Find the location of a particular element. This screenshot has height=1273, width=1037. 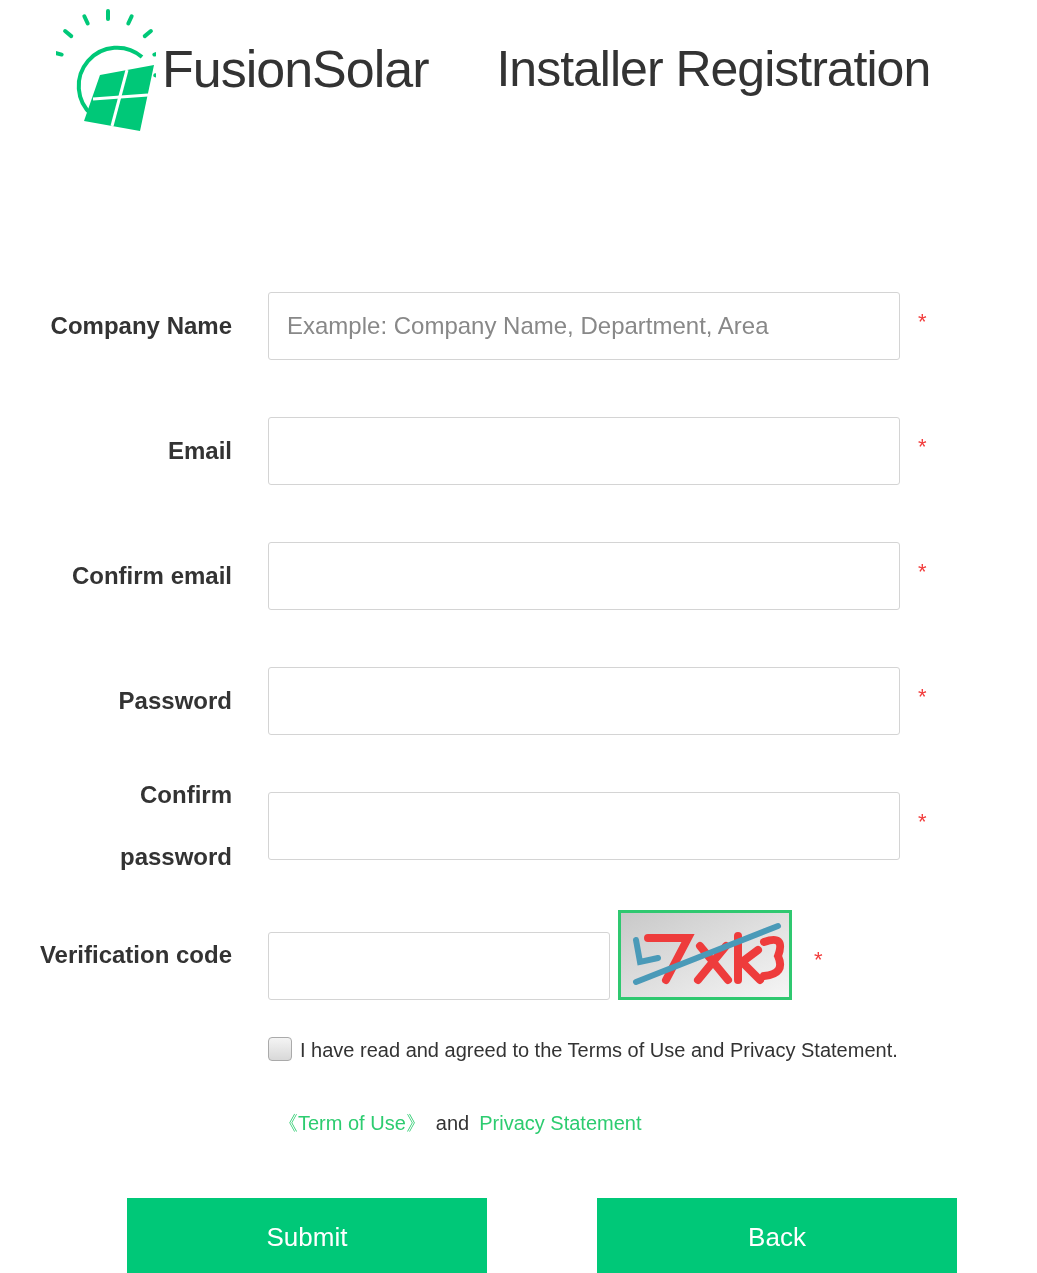

back-button: Back is located at coordinates (777, 1235).